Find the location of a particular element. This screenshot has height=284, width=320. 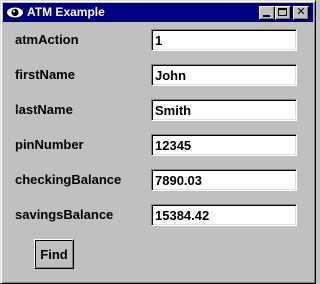

first-name-label: firstName is located at coordinates (45, 74).